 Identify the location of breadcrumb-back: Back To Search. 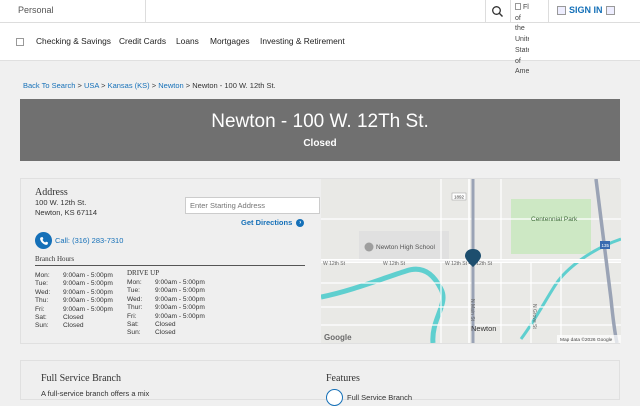
(49, 85).